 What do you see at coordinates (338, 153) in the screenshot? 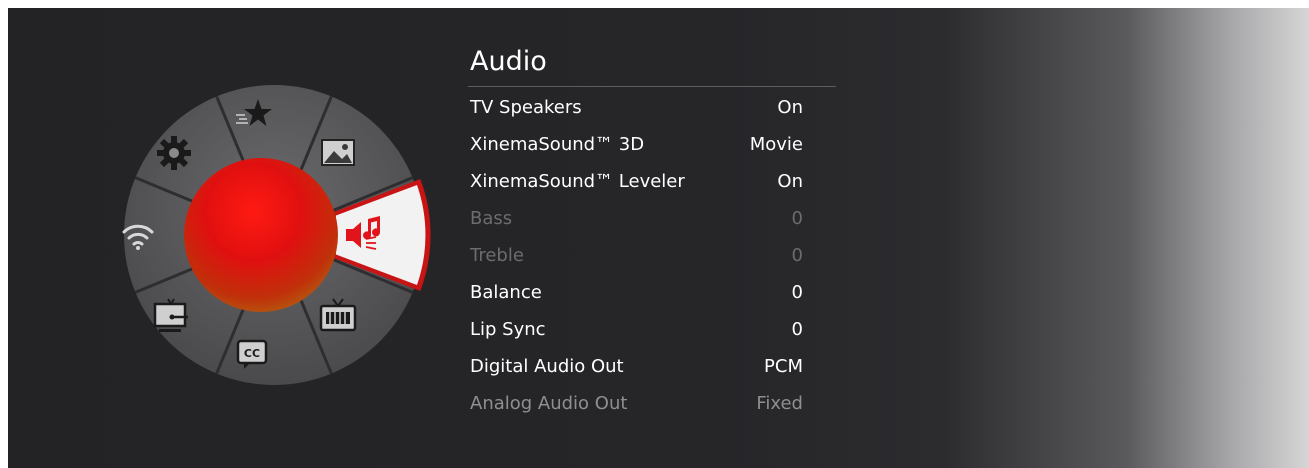
I see `picture-icon` at bounding box center [338, 153].